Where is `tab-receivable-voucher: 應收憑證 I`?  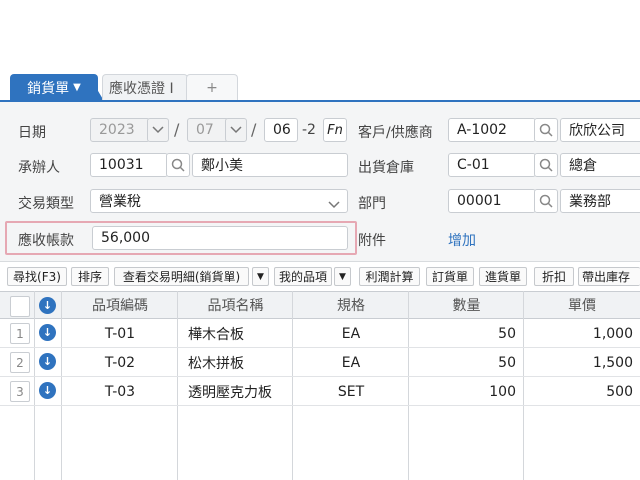
tab-receivable-voucher: 應收憑證 I is located at coordinates (145, 87).